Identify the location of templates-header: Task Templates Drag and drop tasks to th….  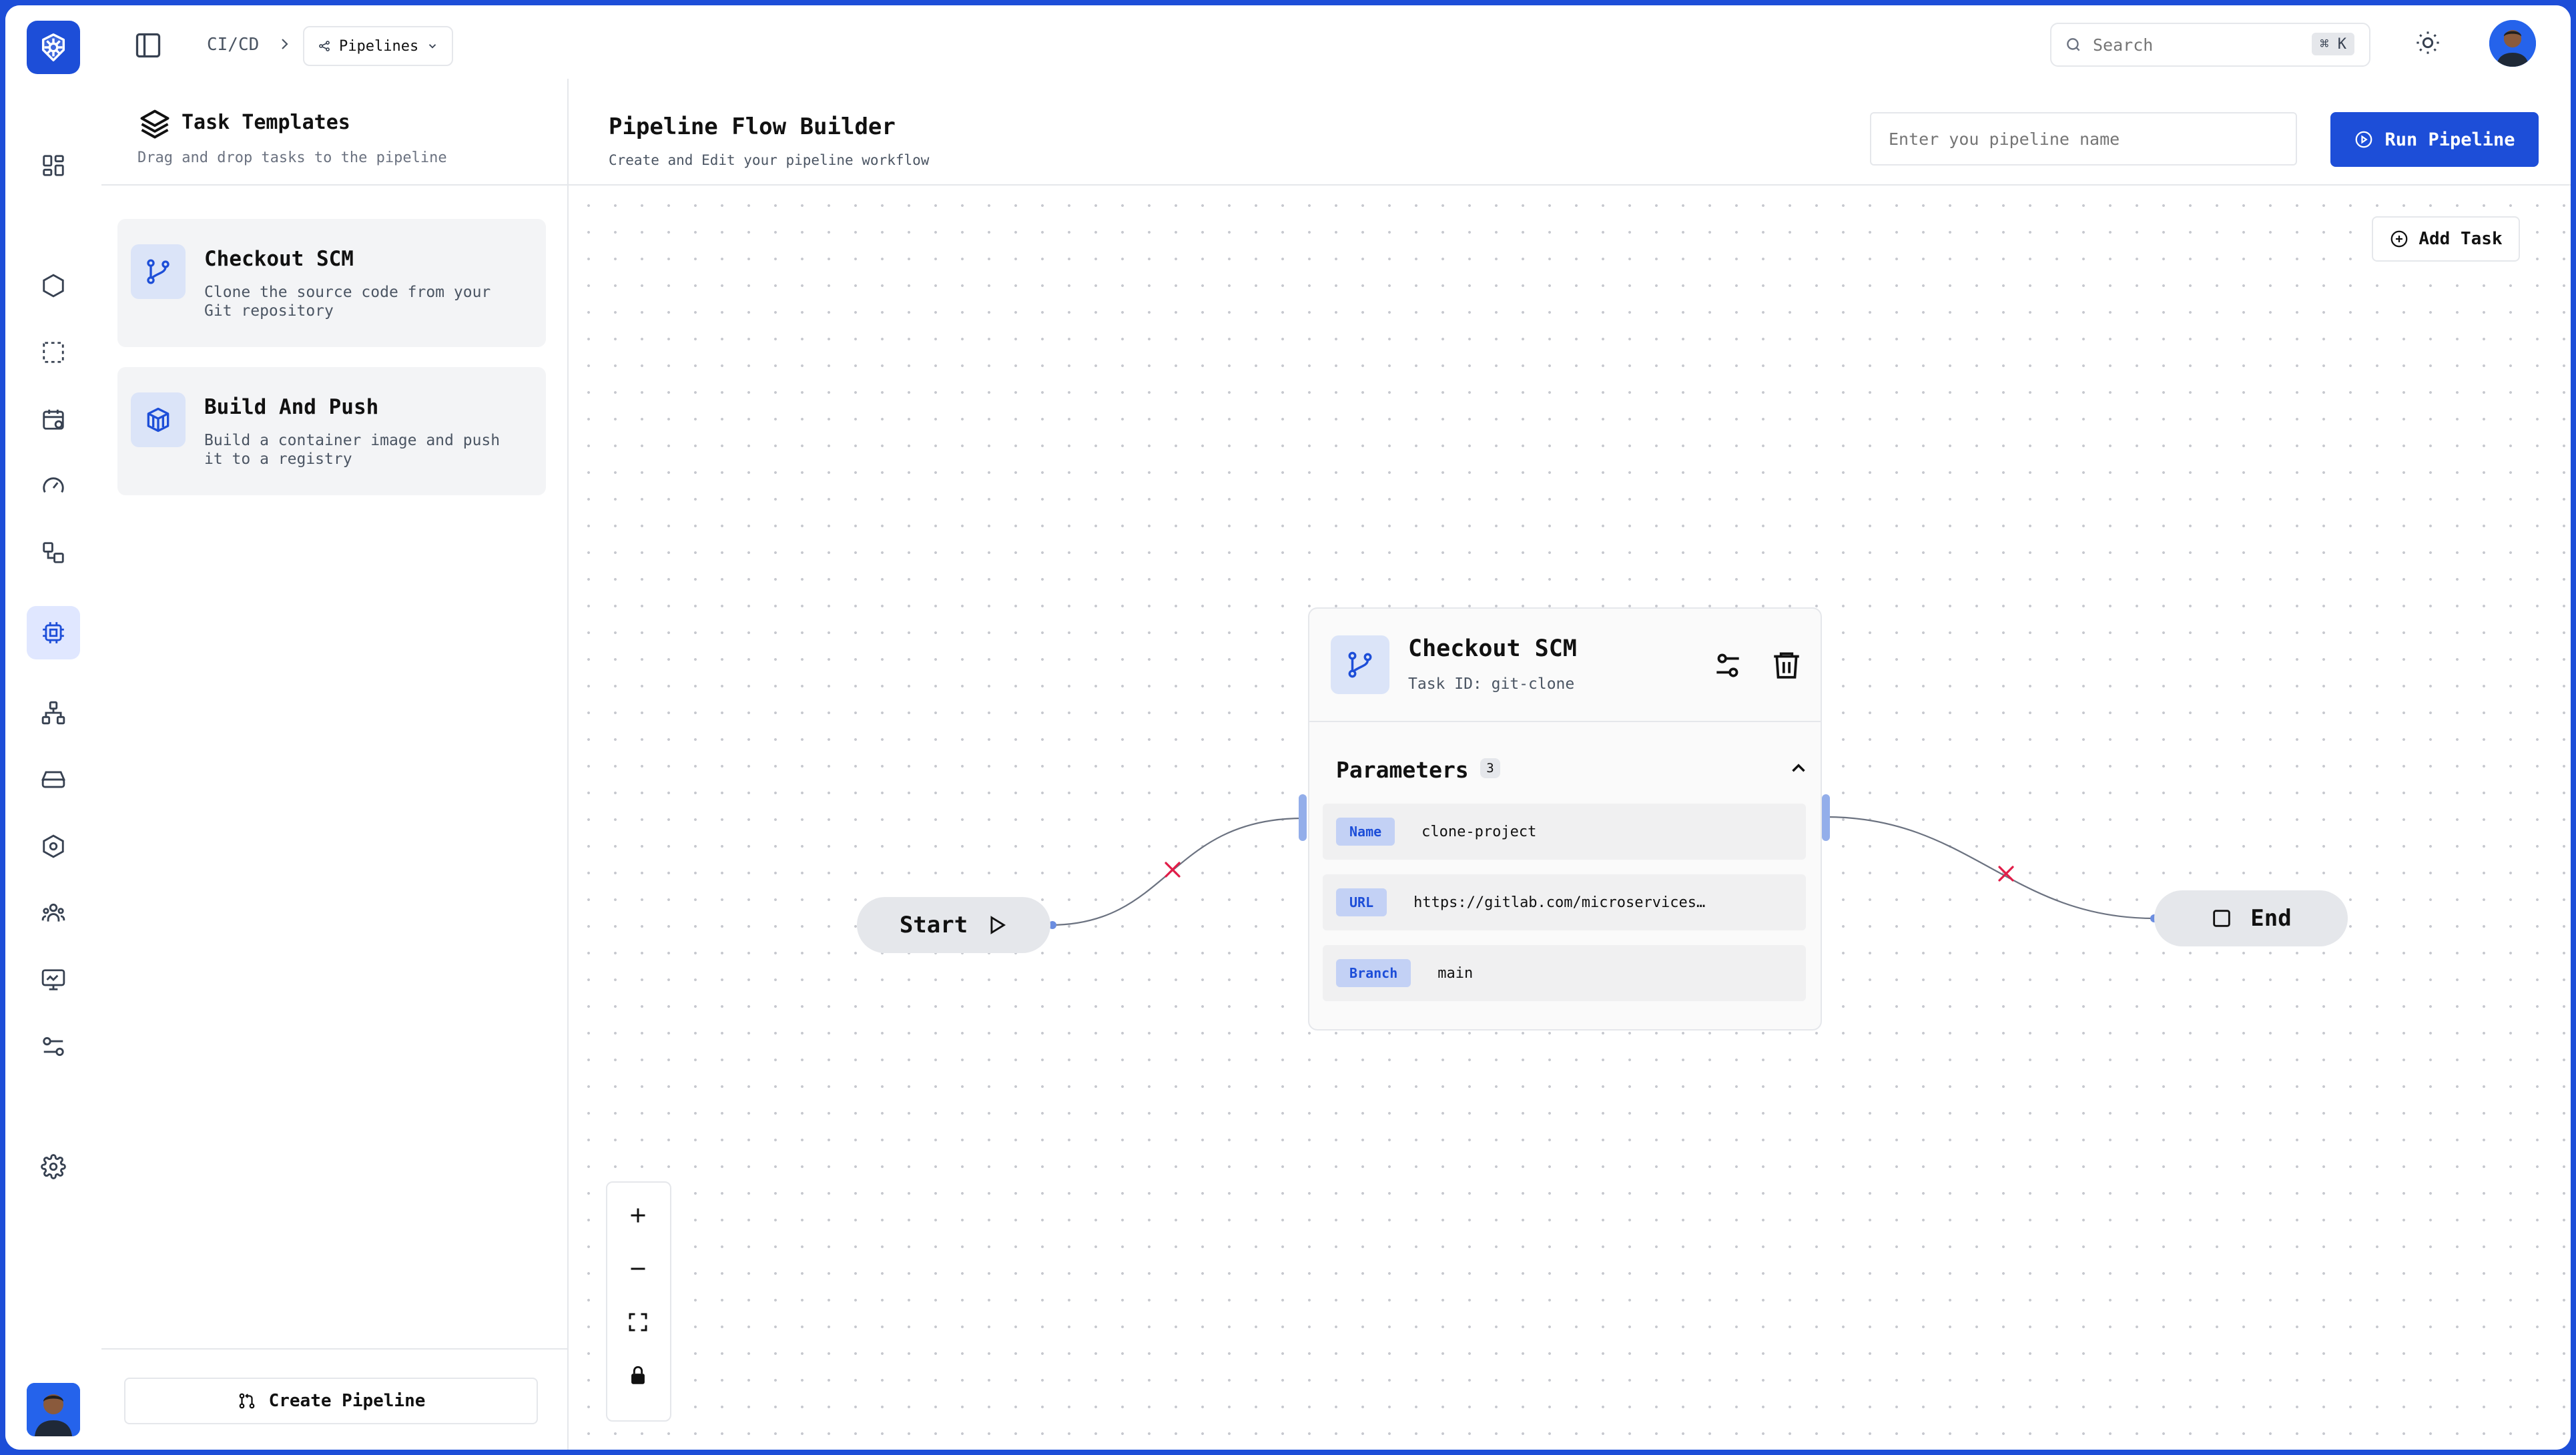
(334, 132).